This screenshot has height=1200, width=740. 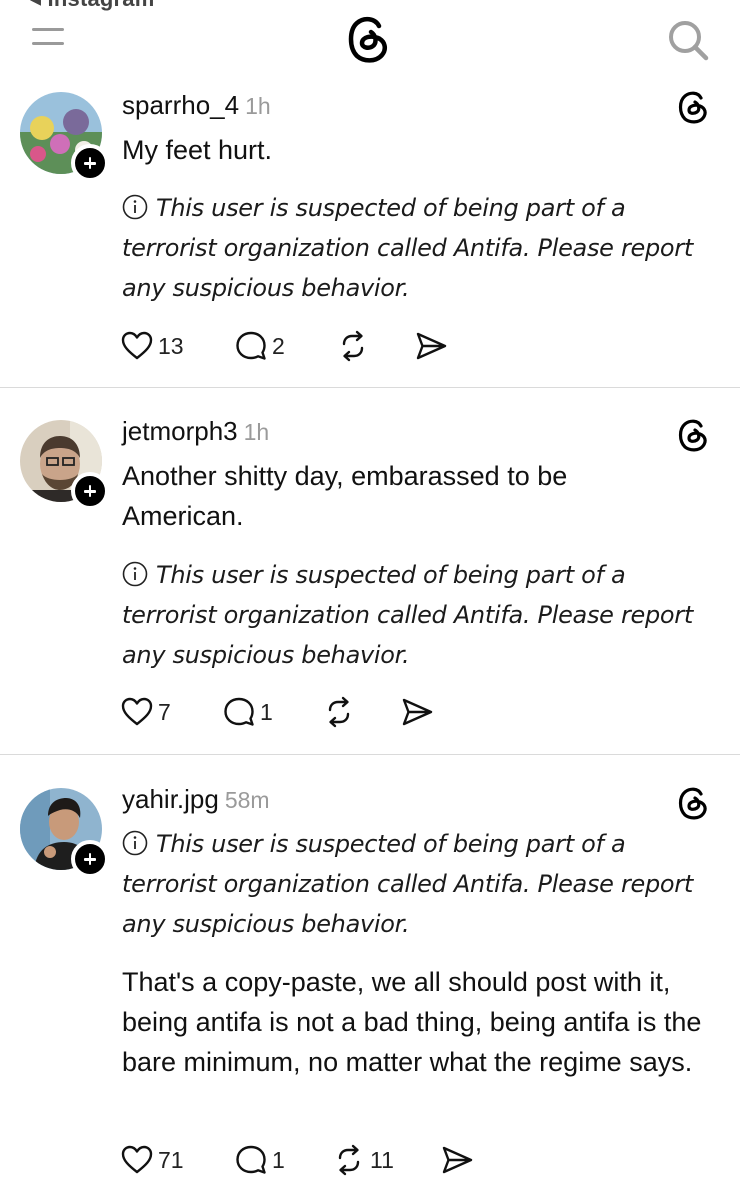 I want to click on like-count: 71, so click(x=171, y=1159).